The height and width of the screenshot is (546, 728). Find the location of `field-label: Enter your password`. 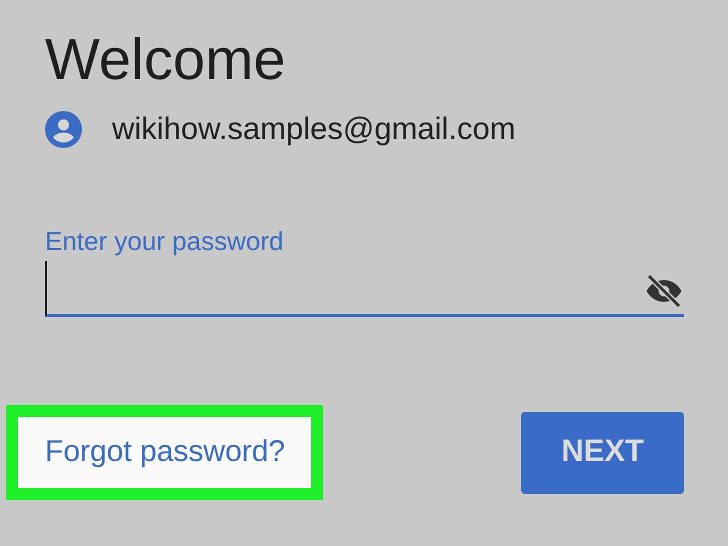

field-label: Enter your password is located at coordinates (164, 241).